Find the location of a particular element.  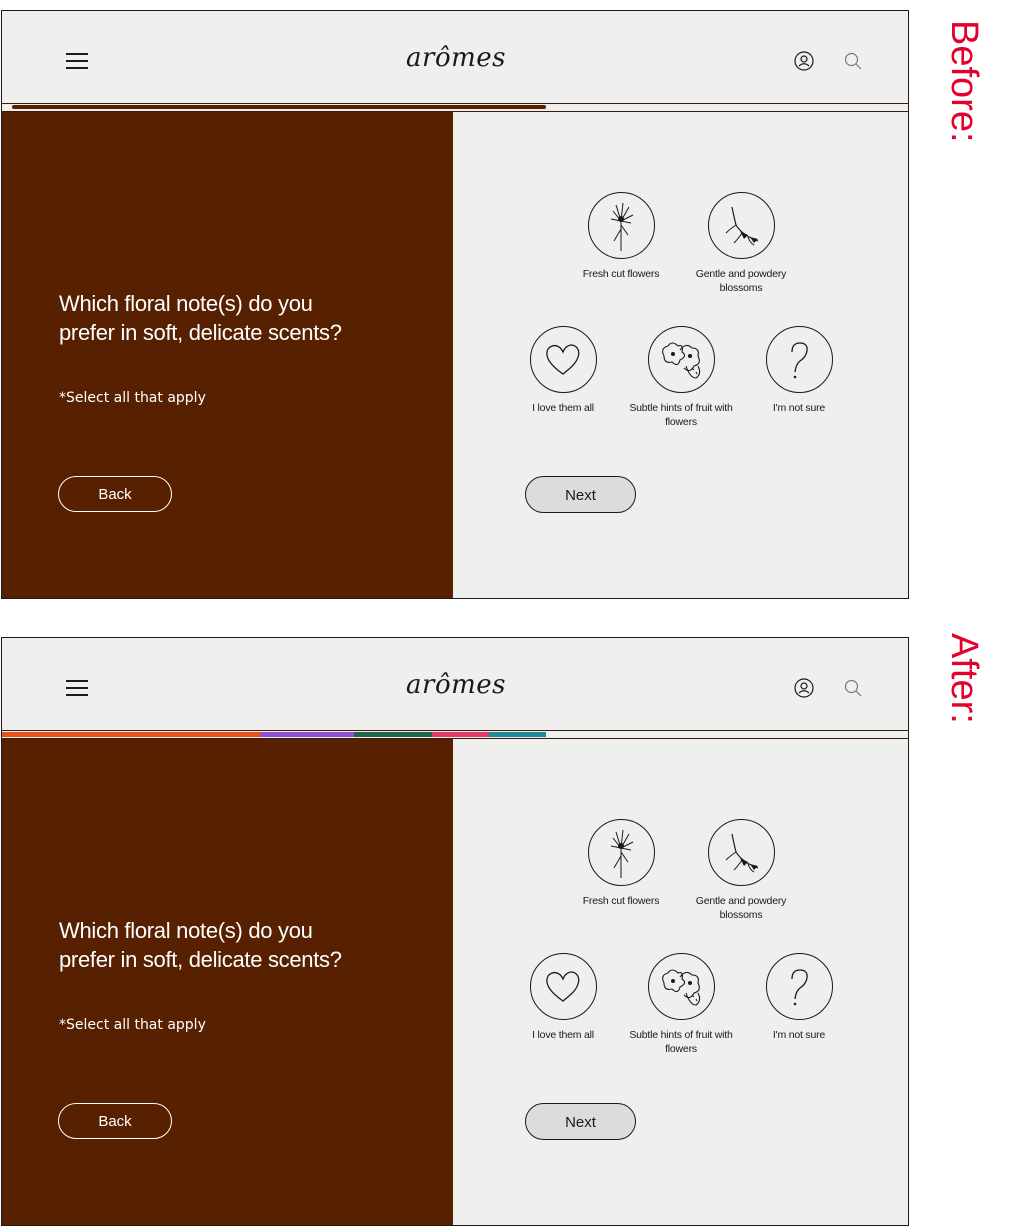

before-label: Before: is located at coordinates (964, 81).